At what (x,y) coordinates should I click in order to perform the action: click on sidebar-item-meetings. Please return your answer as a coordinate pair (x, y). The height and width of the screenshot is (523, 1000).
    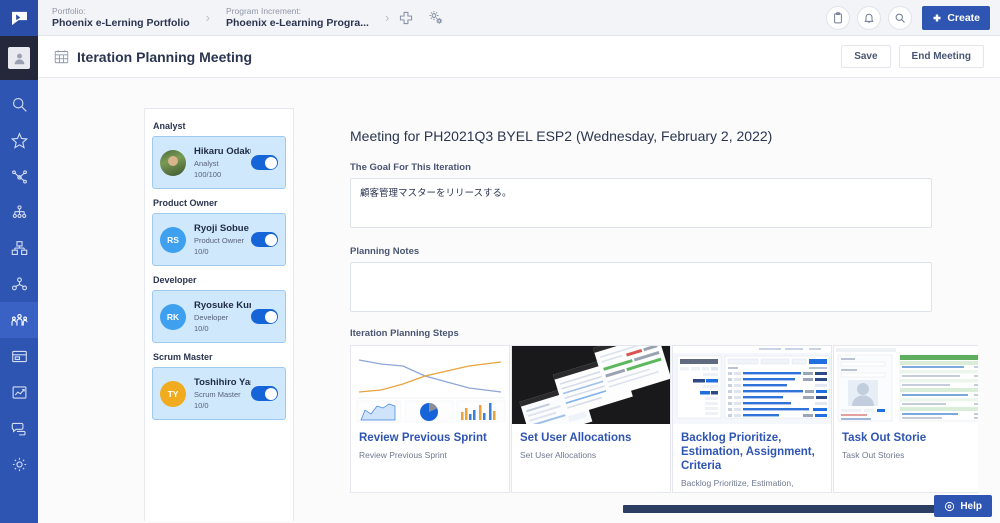
    Looking at the image, I should click on (19, 320).